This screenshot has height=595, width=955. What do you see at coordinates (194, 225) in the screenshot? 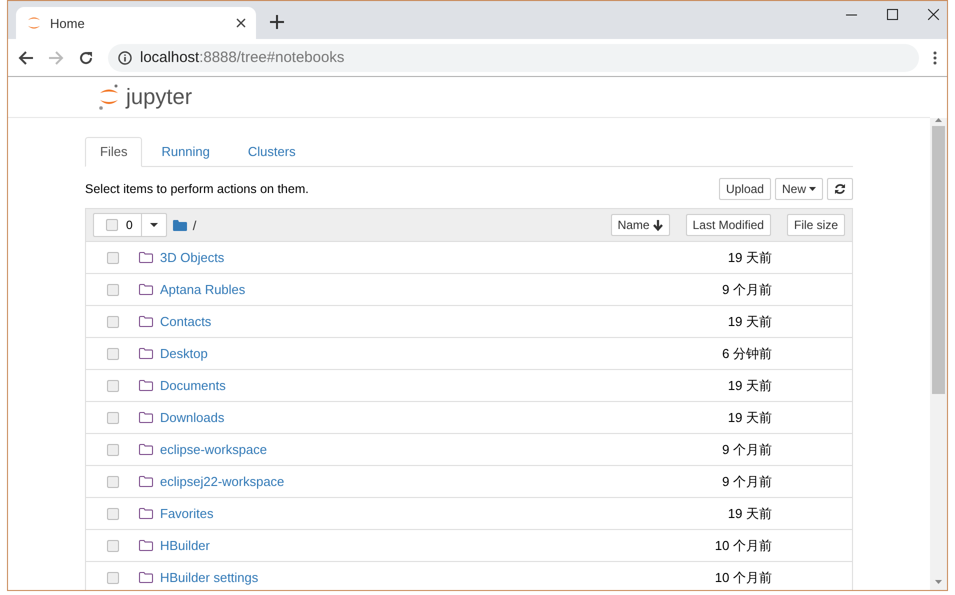
I see `breadcrumb-path: /` at bounding box center [194, 225].